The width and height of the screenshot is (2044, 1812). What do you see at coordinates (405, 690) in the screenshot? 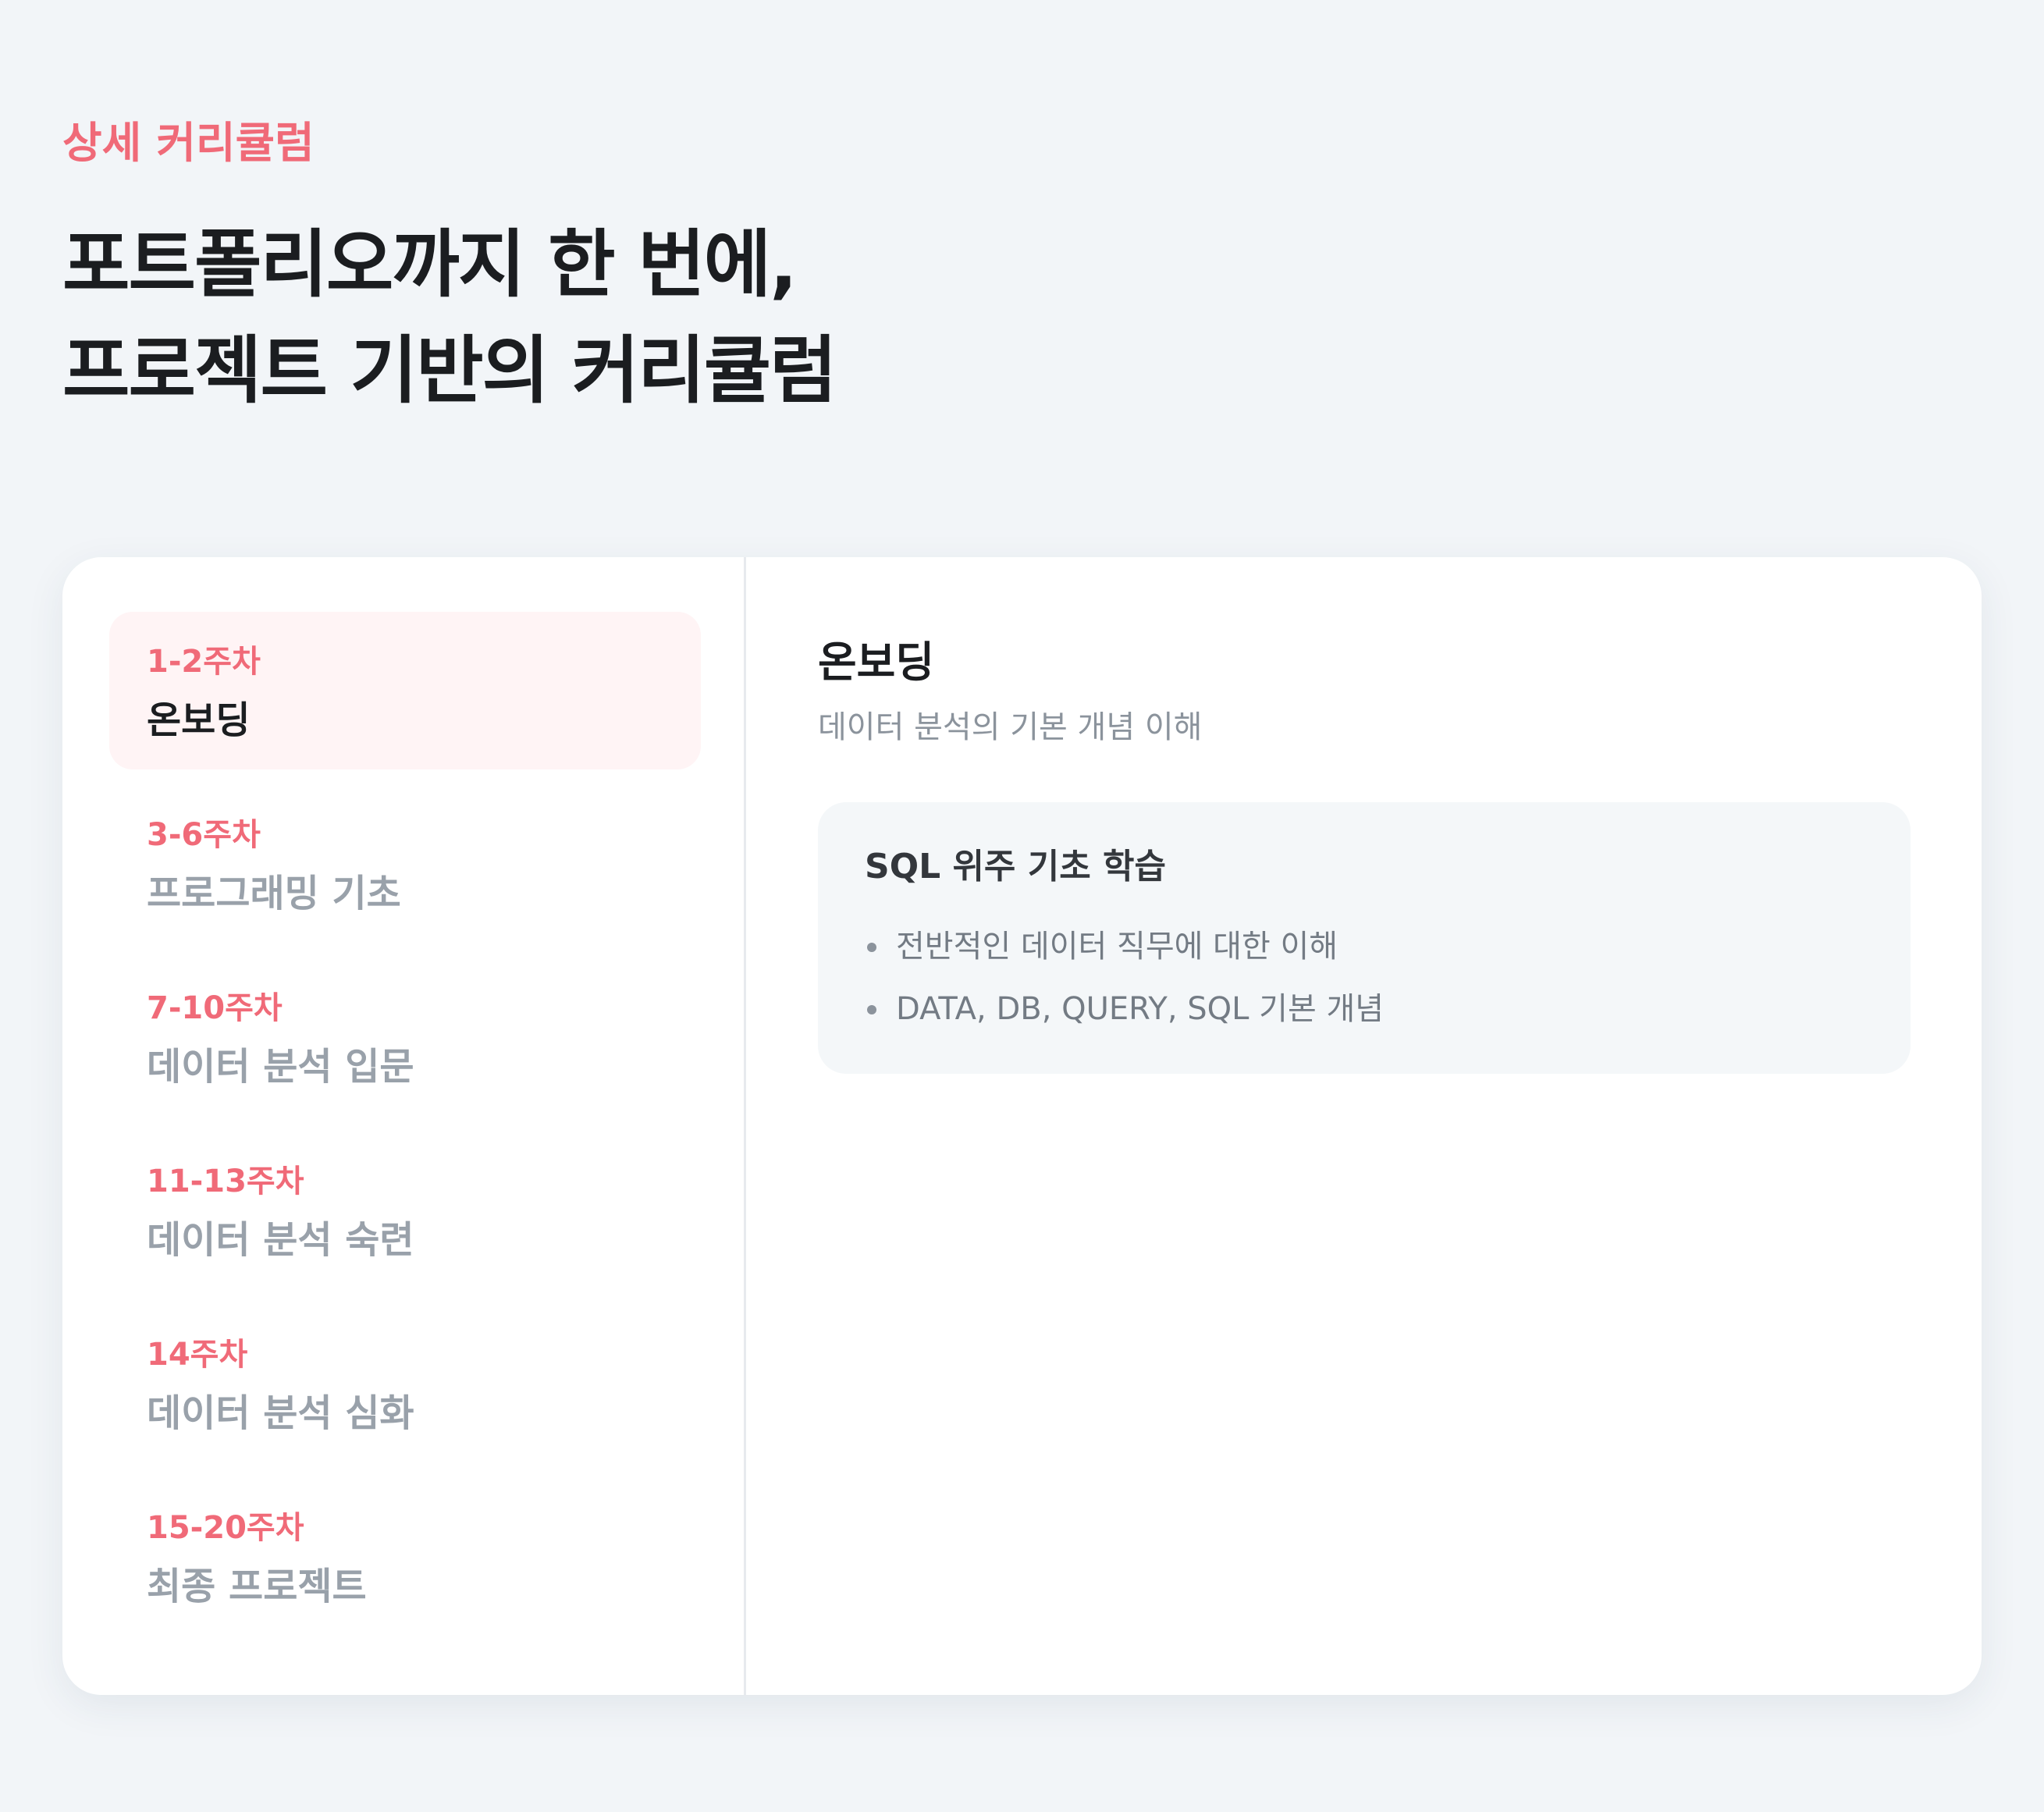
I see `nav-item-onboarding: 1-2주차 온보딩` at bounding box center [405, 690].